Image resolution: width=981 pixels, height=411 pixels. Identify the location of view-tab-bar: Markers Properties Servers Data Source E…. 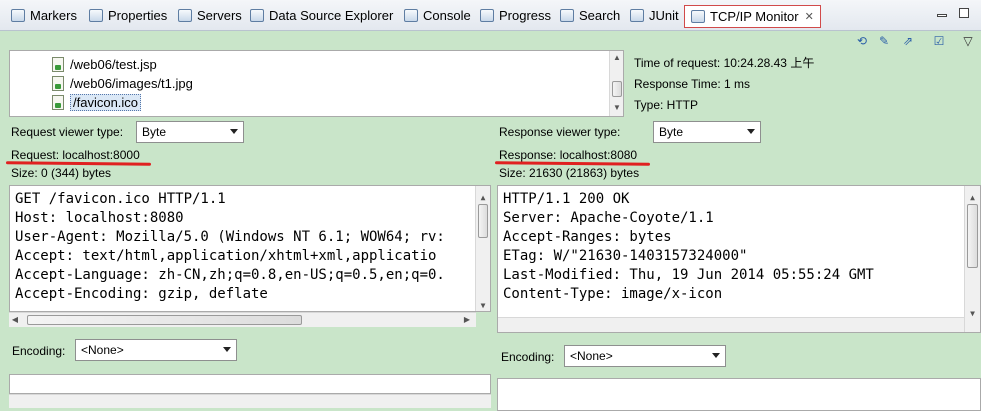
(490, 15).